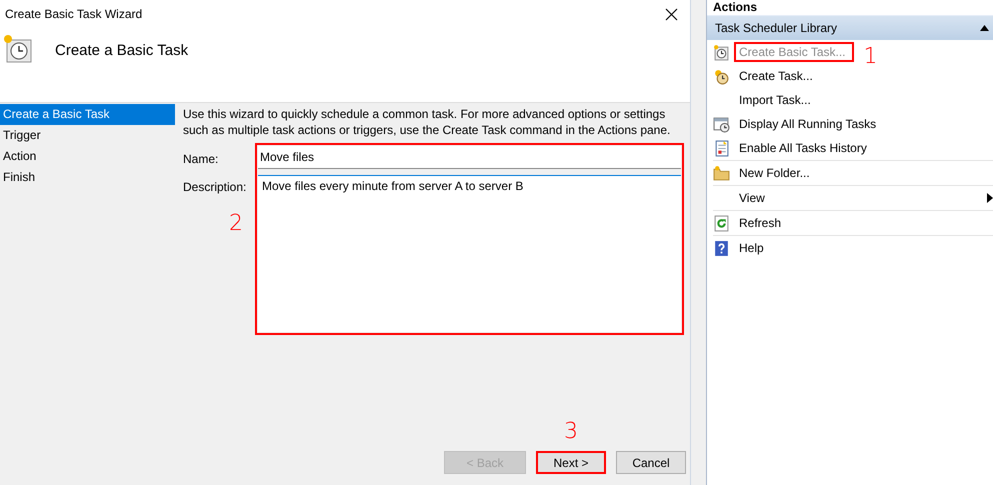 This screenshot has height=485, width=993. Describe the element at coordinates (87, 177) in the screenshot. I see `wizard-step: Finish` at that location.